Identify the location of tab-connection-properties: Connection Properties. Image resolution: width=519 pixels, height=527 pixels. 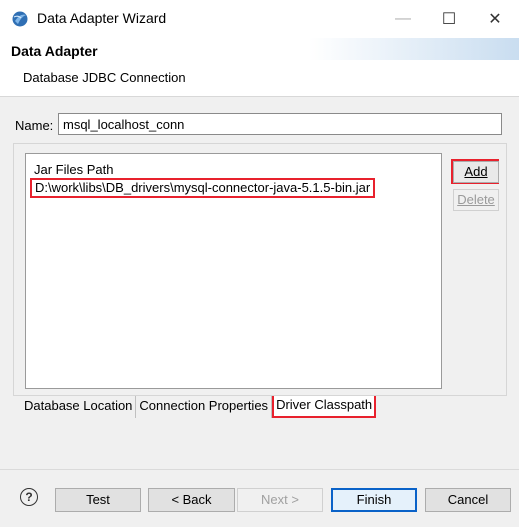
(204, 407).